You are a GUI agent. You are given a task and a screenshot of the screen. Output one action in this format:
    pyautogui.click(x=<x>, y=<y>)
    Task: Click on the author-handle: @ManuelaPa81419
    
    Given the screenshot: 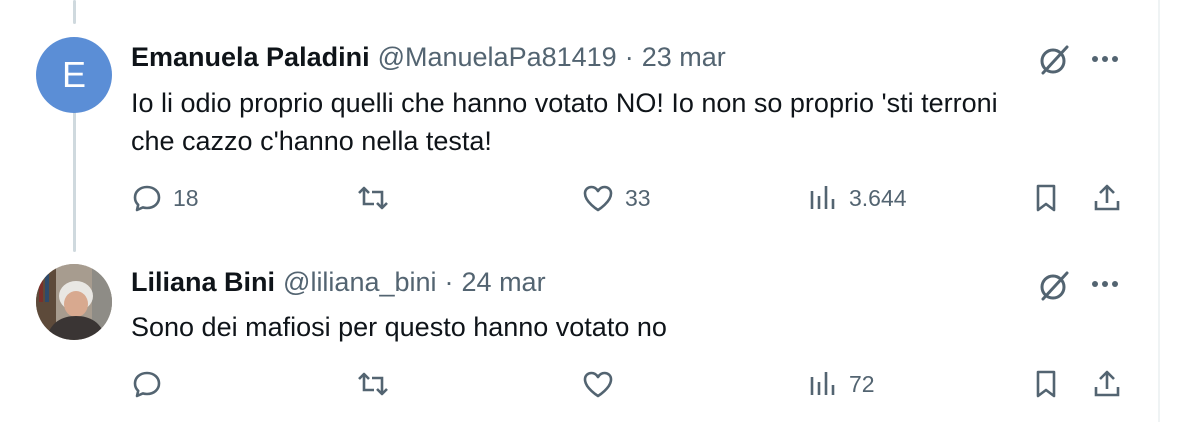 What is the action you would take?
    pyautogui.click(x=497, y=57)
    